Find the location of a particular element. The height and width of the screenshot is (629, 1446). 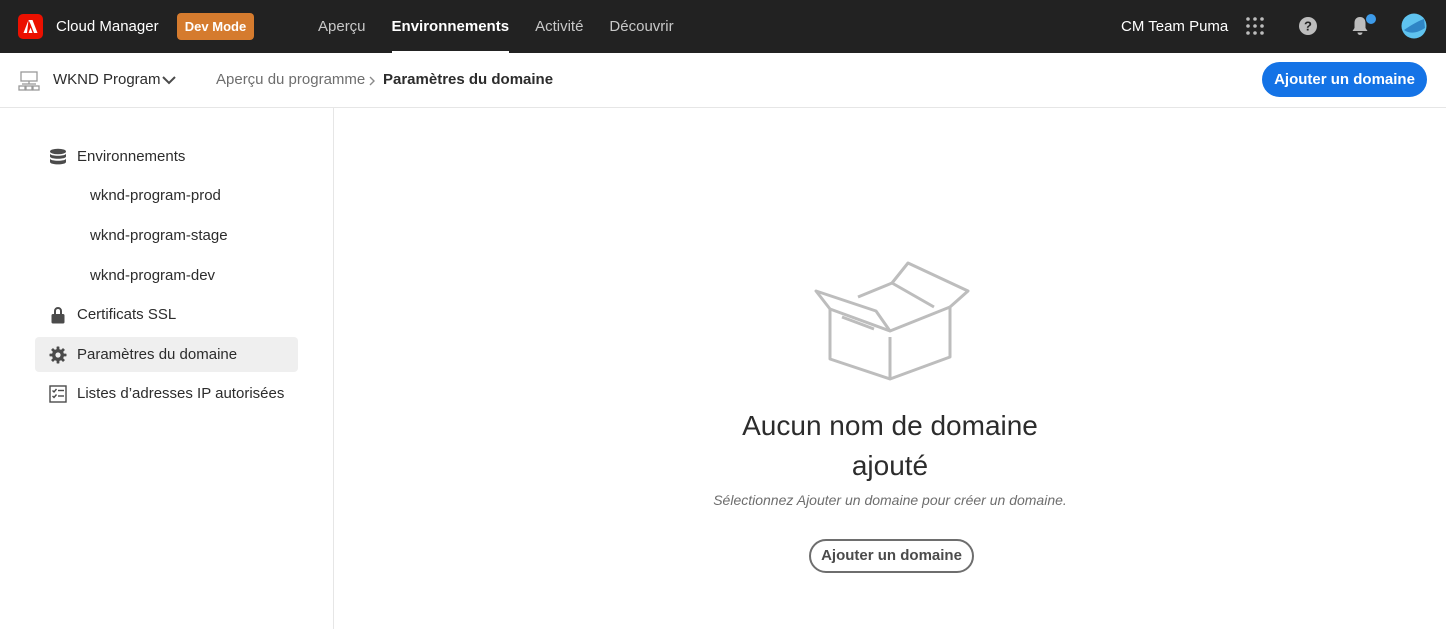

sidebar-env-stage: wknd-program-stage is located at coordinates (159, 235).